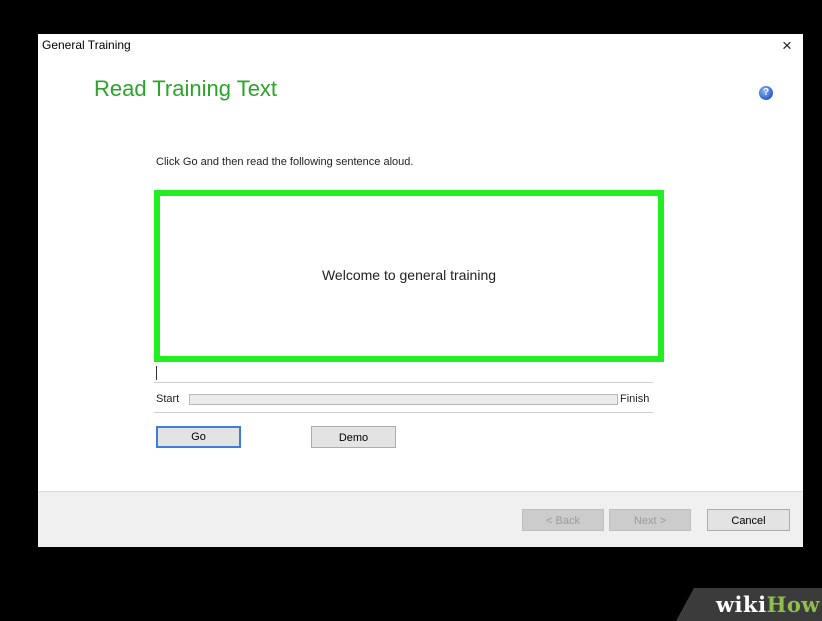 This screenshot has width=822, height=621. What do you see at coordinates (353, 437) in the screenshot?
I see `demo-button: Demo` at bounding box center [353, 437].